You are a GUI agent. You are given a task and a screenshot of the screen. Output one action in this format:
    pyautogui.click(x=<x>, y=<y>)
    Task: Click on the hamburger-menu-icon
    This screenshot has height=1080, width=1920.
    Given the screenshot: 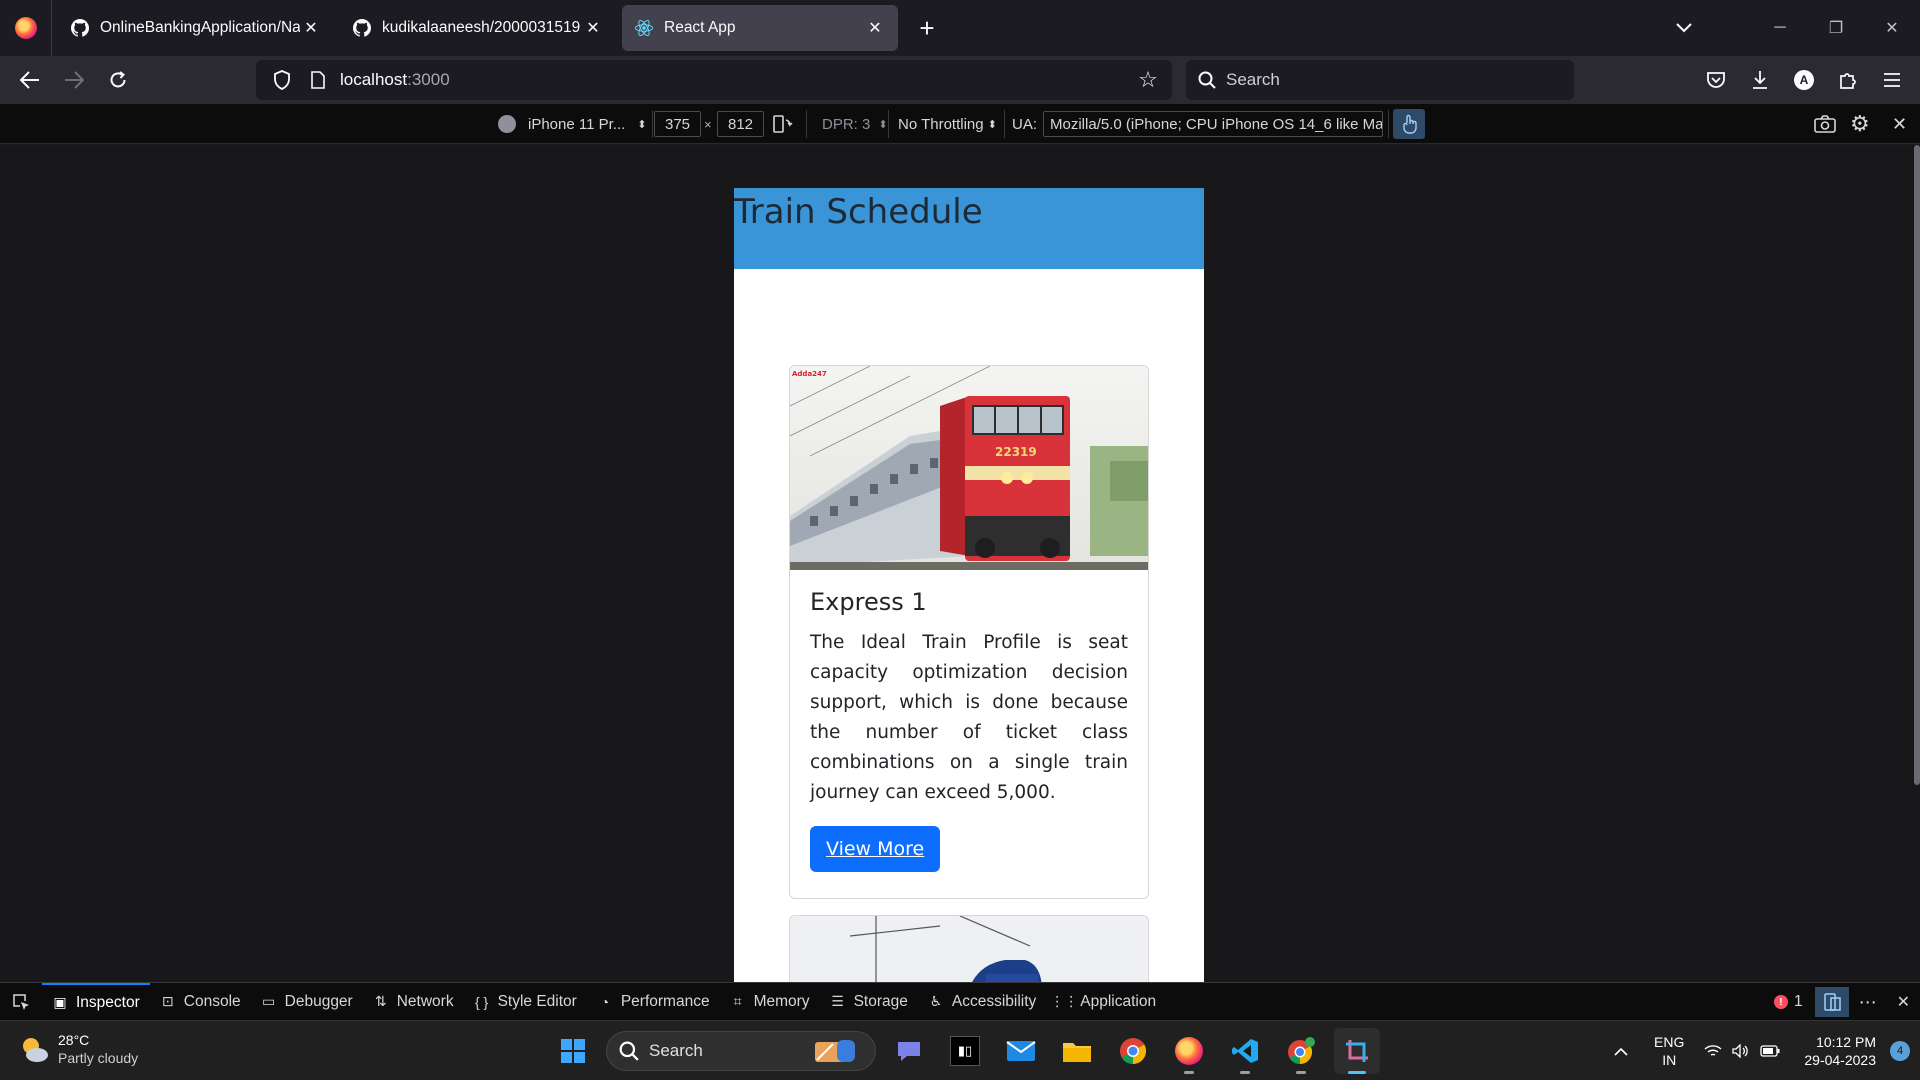 What is the action you would take?
    pyautogui.click(x=1892, y=80)
    